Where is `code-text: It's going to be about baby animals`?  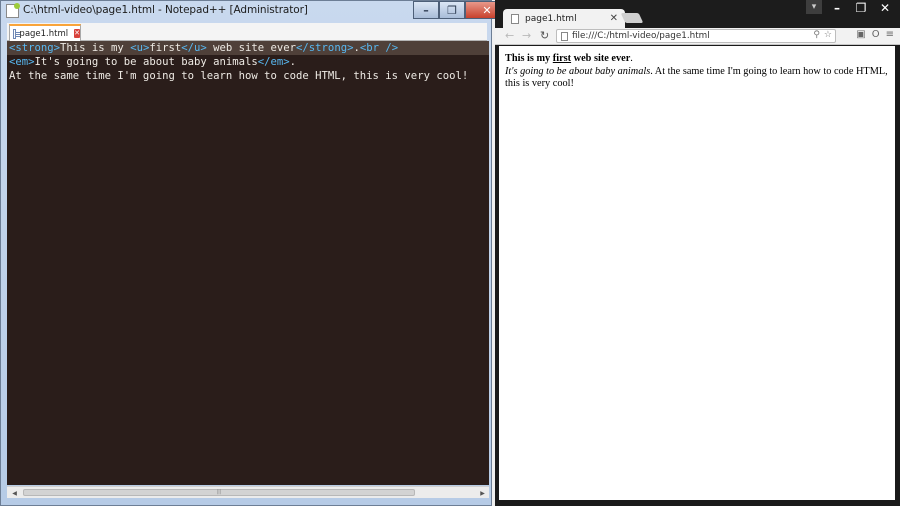
code-text: It's going to be about baby animals is located at coordinates (146, 62).